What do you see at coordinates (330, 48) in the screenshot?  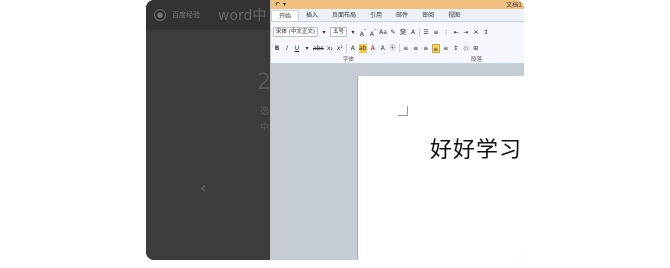 I see `subscript-button: x₂` at bounding box center [330, 48].